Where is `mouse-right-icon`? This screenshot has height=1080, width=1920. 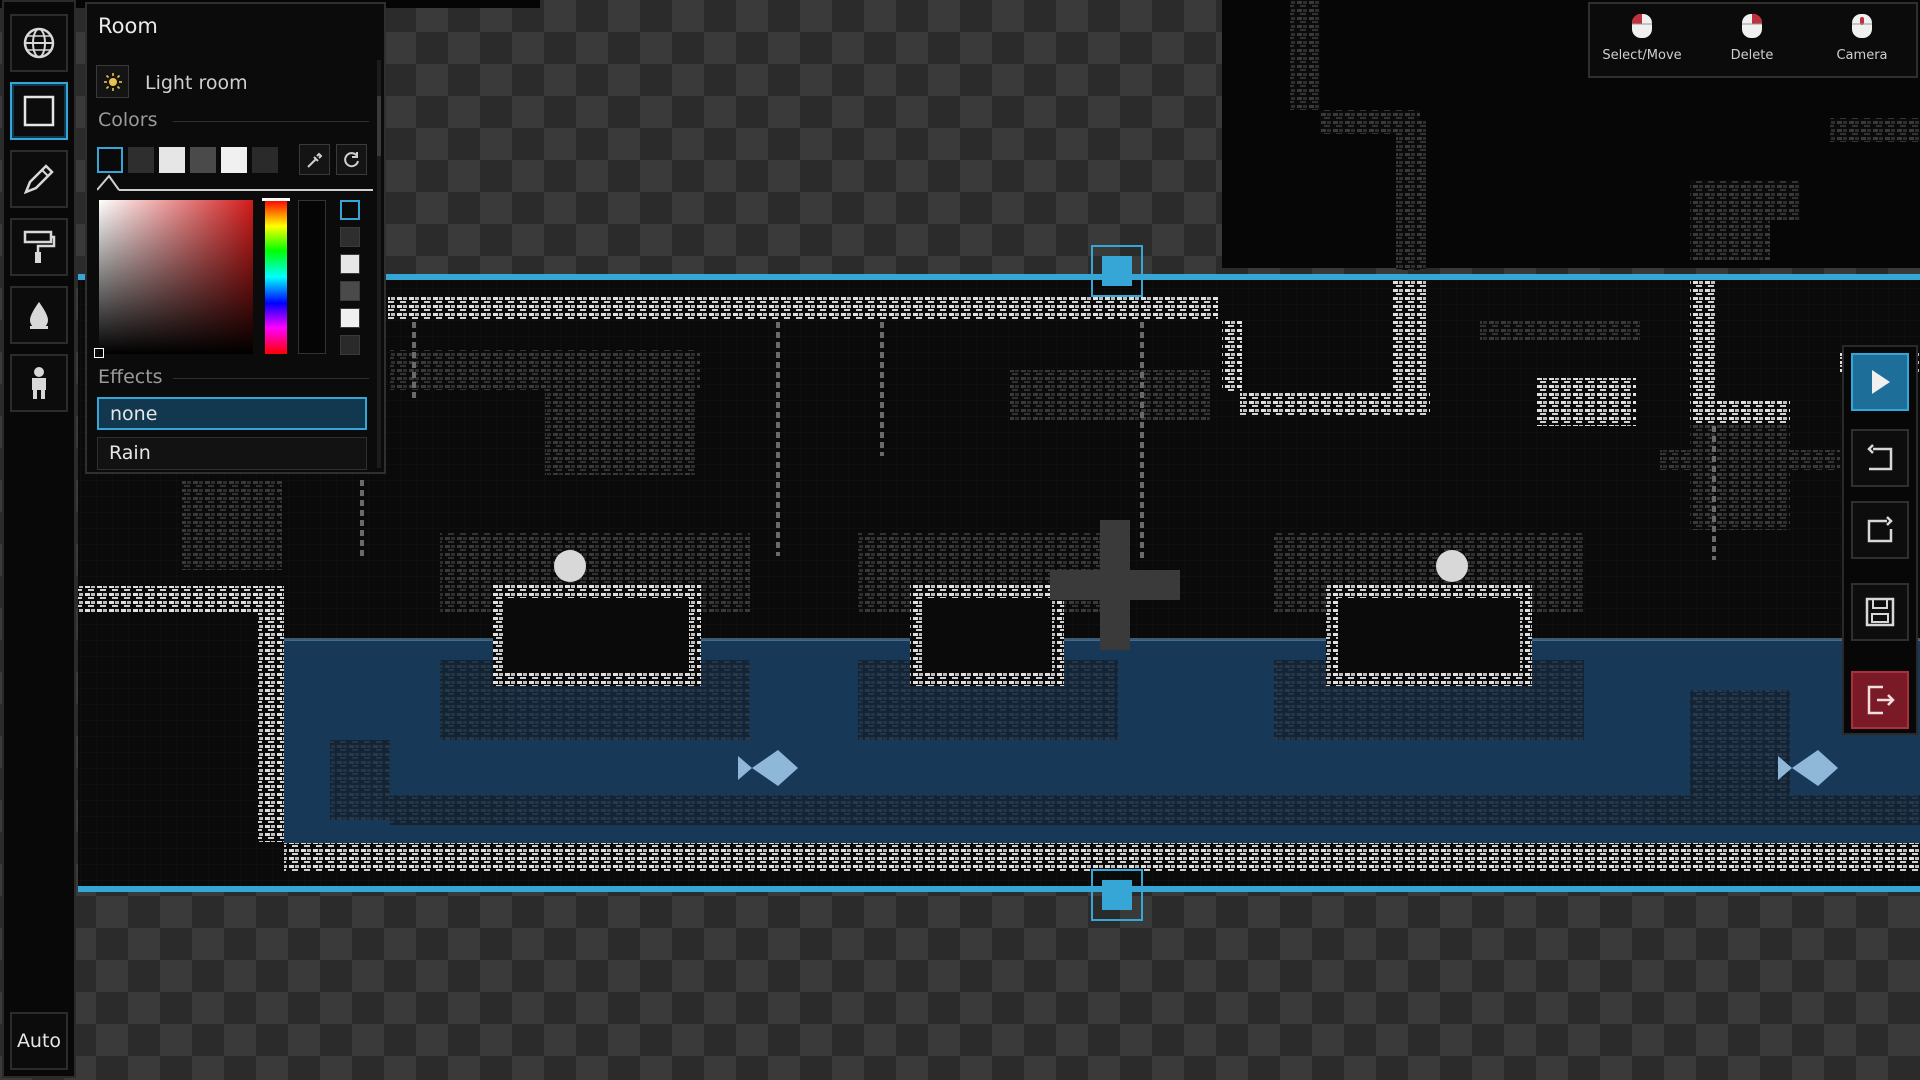
mouse-right-icon is located at coordinates (1752, 25).